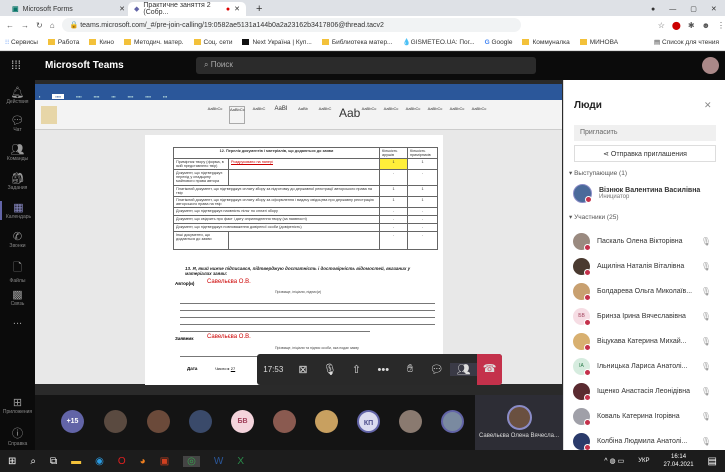 This screenshot has height=472, width=725. I want to click on list-item: Іщенко Анастасія Леонідівна 🎙︎, so click(648, 391).